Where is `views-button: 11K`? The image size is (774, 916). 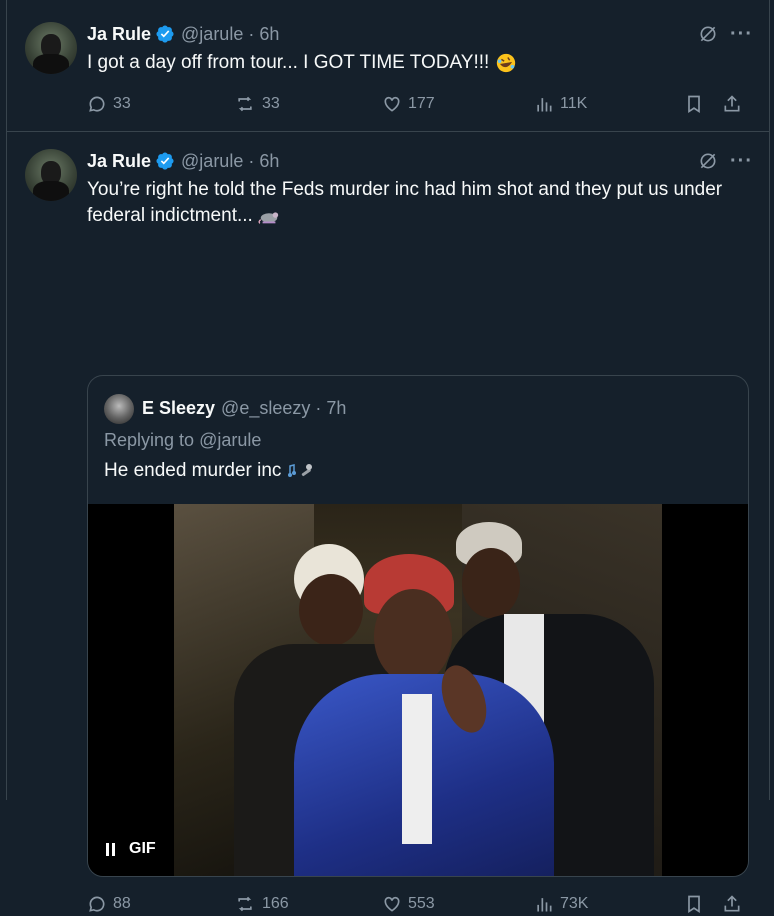
views-button: 11K is located at coordinates (609, 104).